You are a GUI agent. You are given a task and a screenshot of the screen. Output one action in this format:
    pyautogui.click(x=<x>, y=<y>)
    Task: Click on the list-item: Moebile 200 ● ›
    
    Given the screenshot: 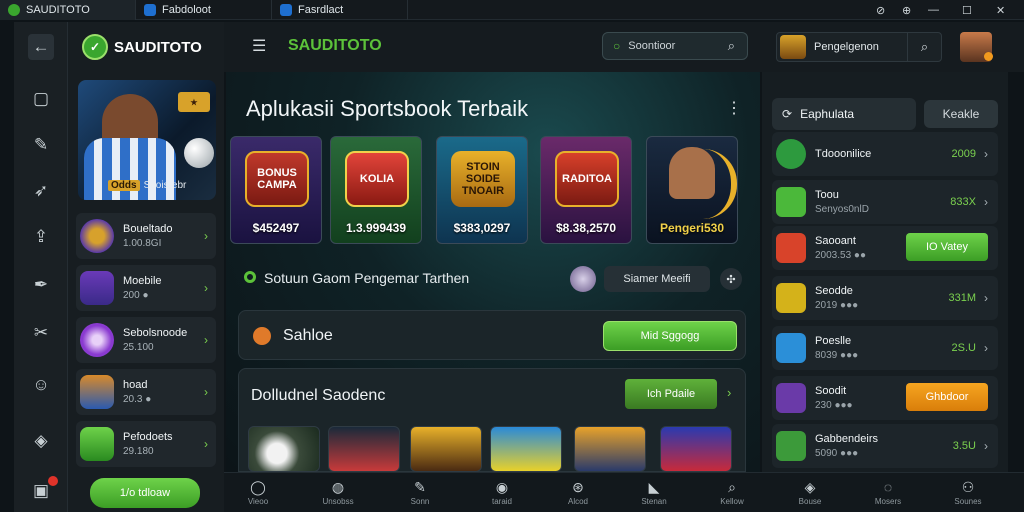 What is the action you would take?
    pyautogui.click(x=146, y=288)
    